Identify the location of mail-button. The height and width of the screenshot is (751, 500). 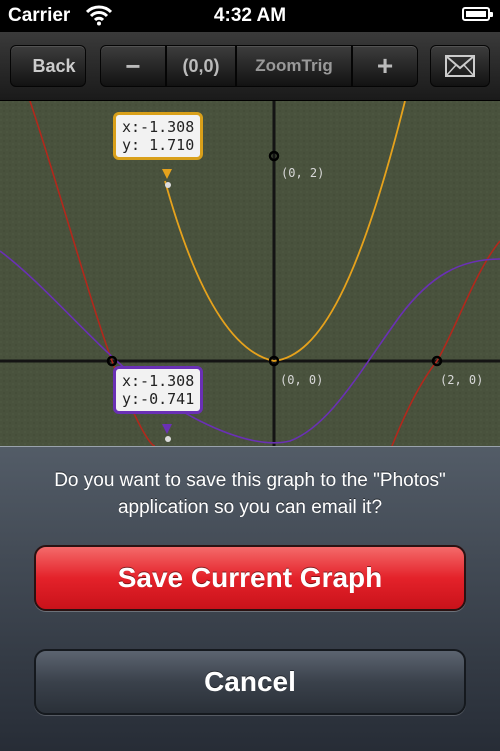
(460, 66).